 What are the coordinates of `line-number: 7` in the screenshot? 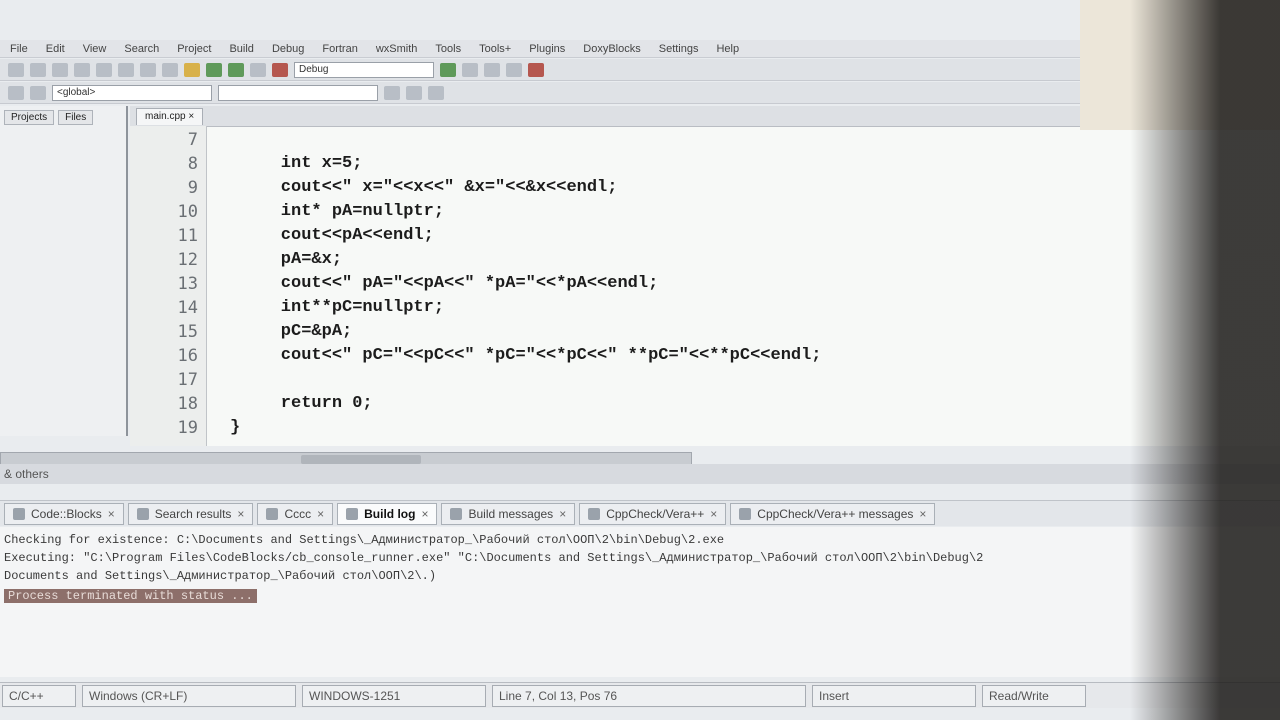 It's located at (192, 140).